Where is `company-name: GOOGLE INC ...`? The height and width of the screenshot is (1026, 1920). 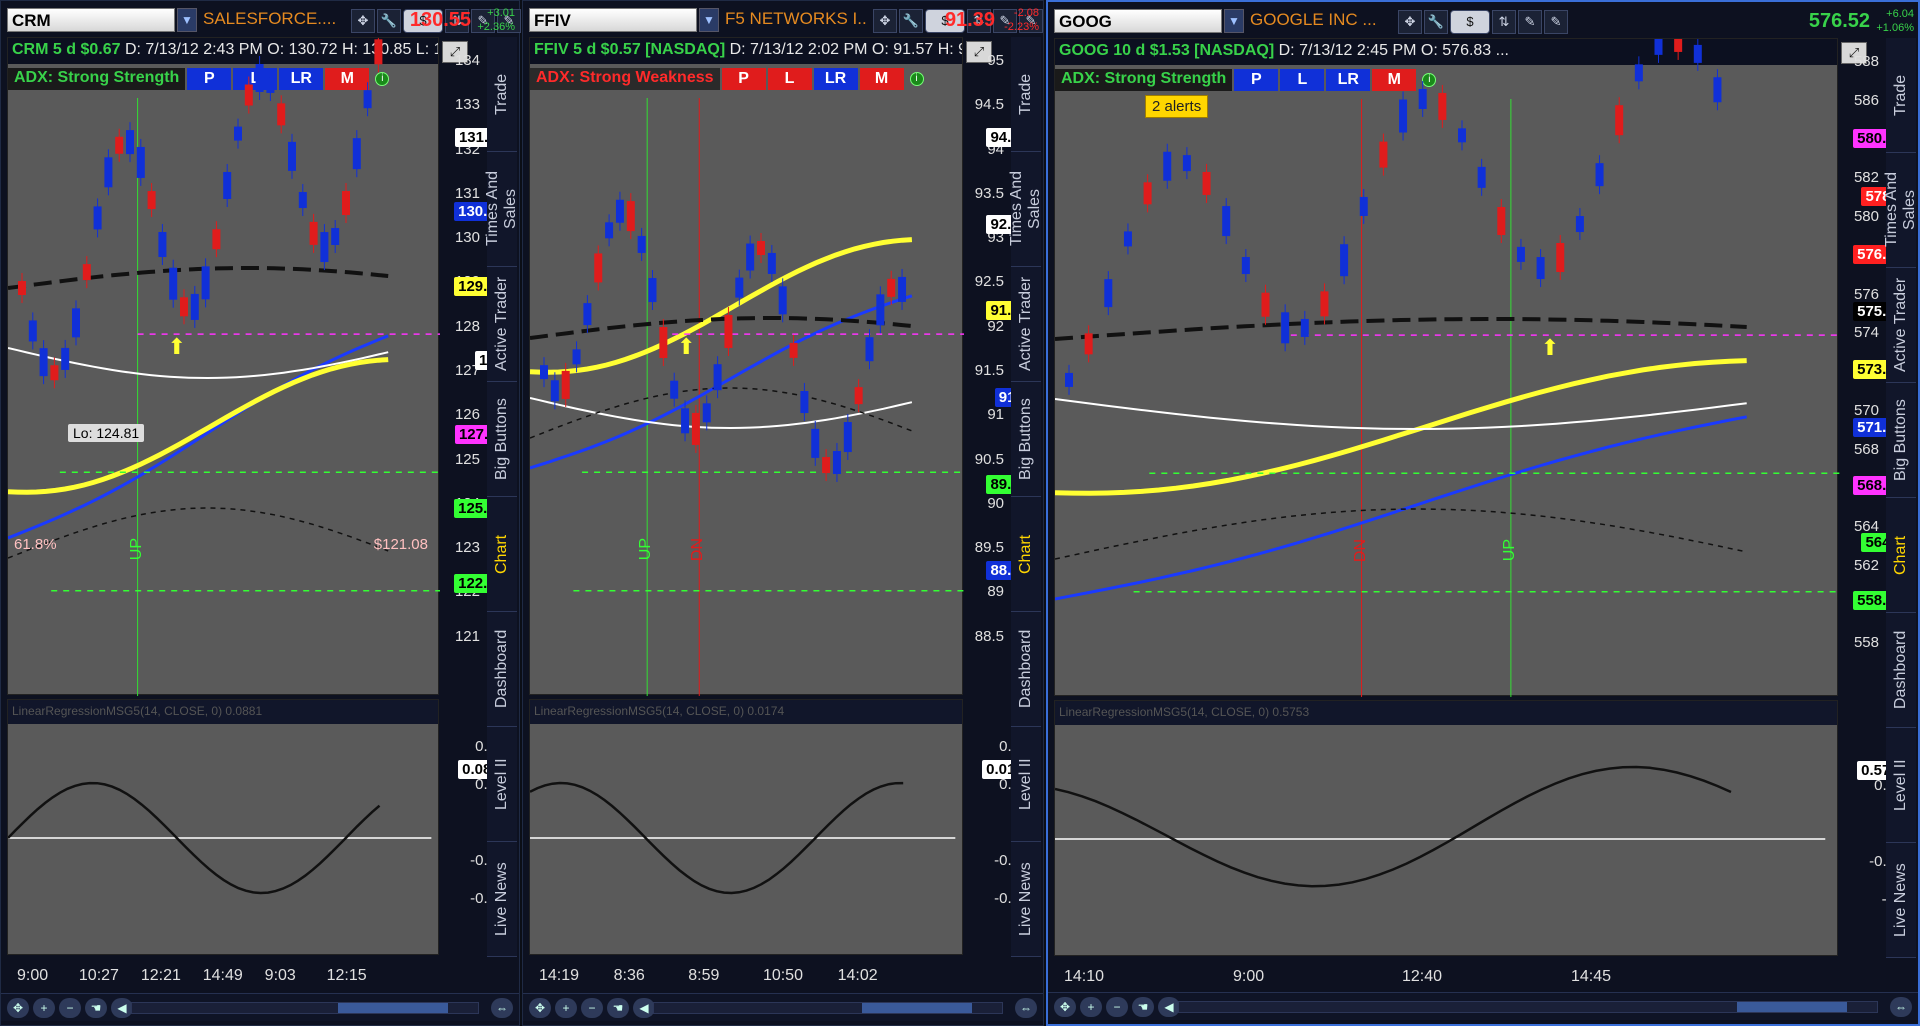
company-name: GOOGLE INC ... is located at coordinates (1313, 19).